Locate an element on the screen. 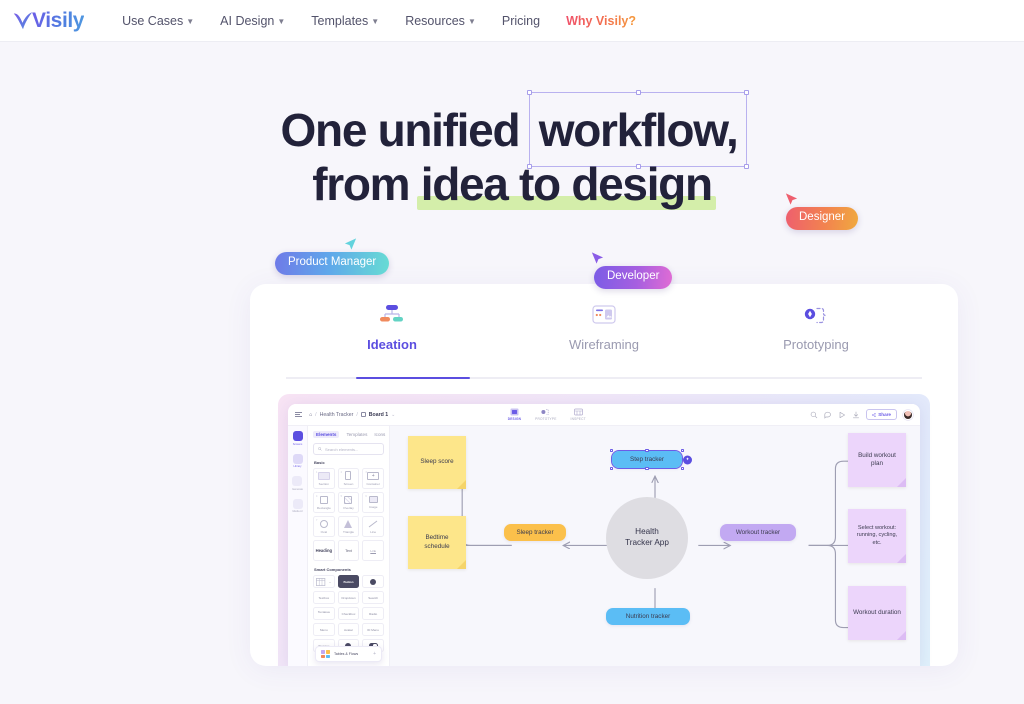 The image size is (1024, 704). share-button: Share is located at coordinates (881, 414).